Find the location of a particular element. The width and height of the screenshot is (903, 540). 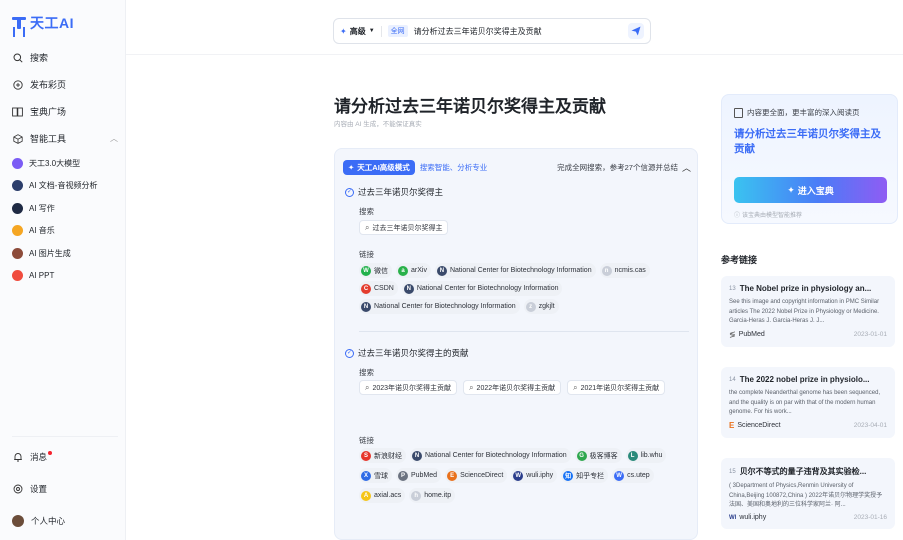

enter-library-button: ✦ 进入宝典 is located at coordinates (810, 190).